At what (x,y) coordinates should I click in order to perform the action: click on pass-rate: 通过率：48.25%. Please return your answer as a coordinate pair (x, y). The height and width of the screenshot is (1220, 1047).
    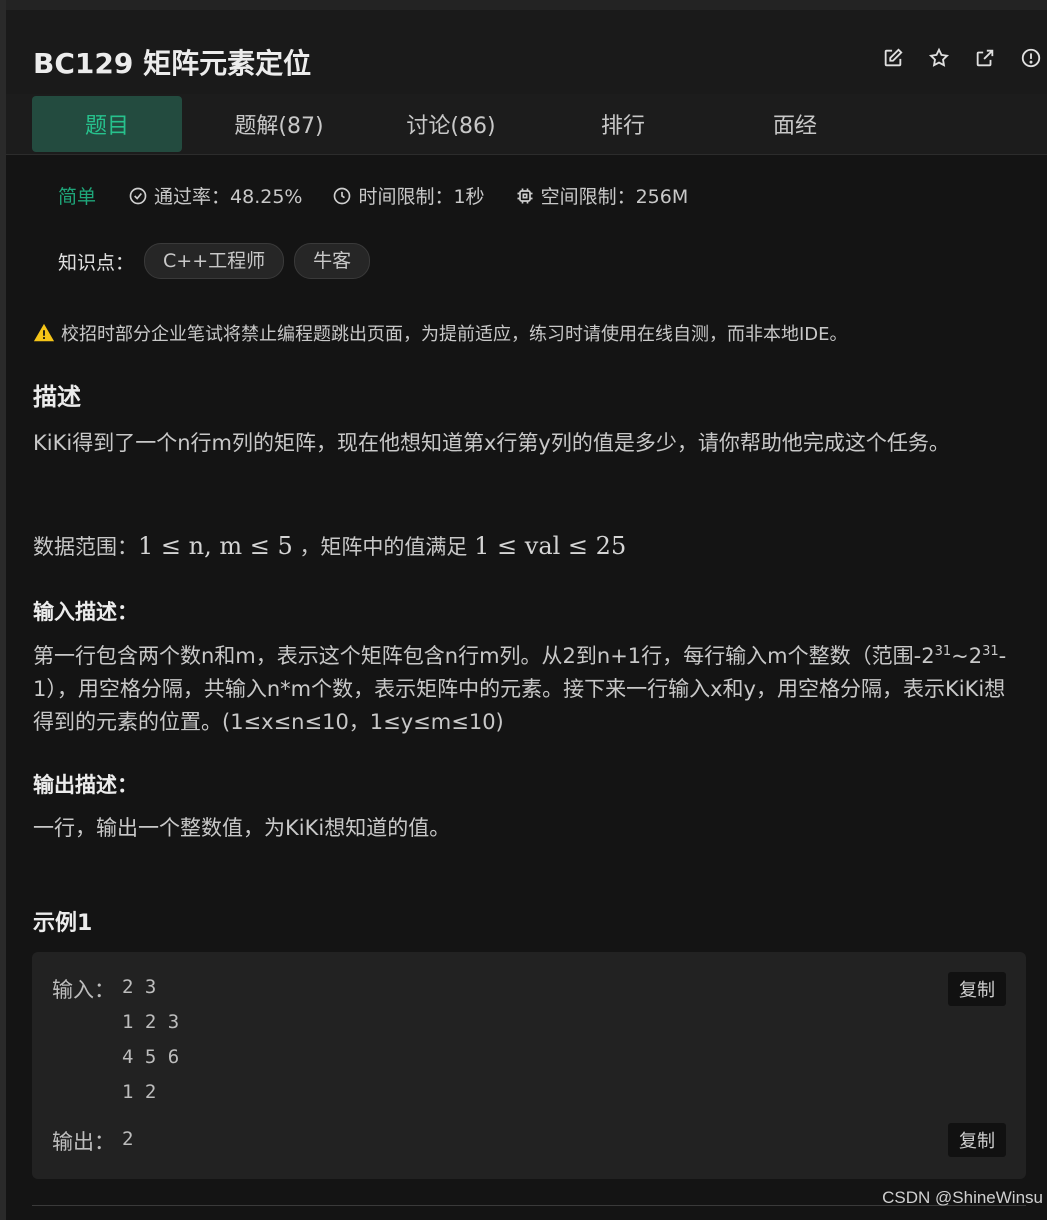
    Looking at the image, I should click on (215, 195).